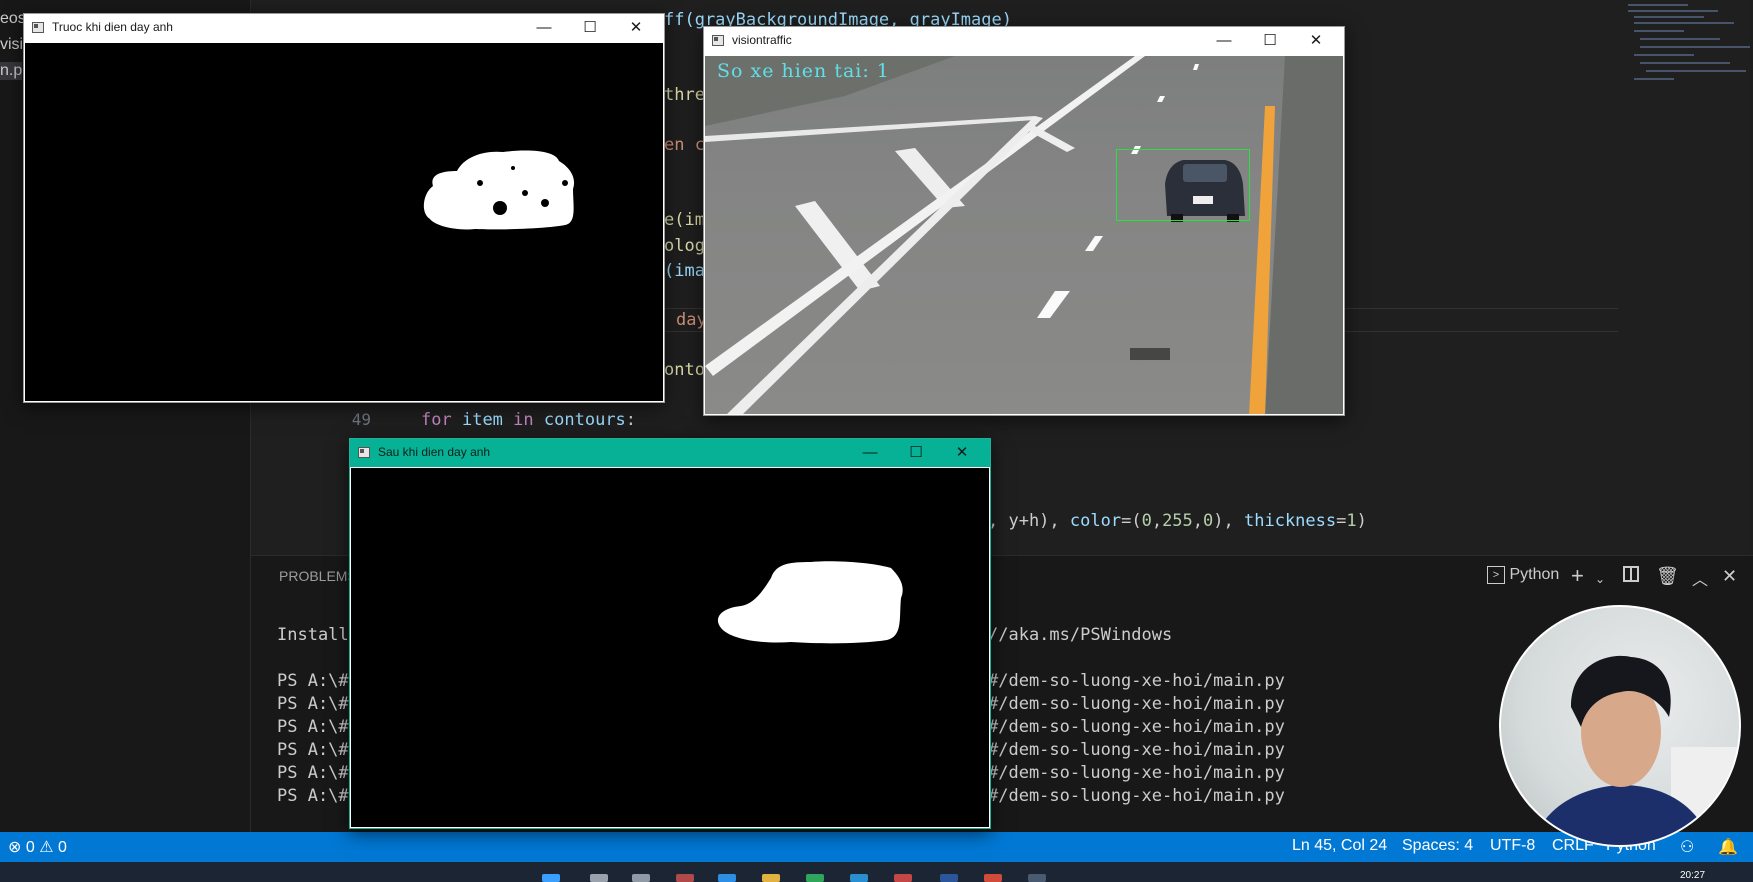 This screenshot has height=882, width=1753. Describe the element at coordinates (482, 420) in the screenshot. I see `variable: item` at that location.